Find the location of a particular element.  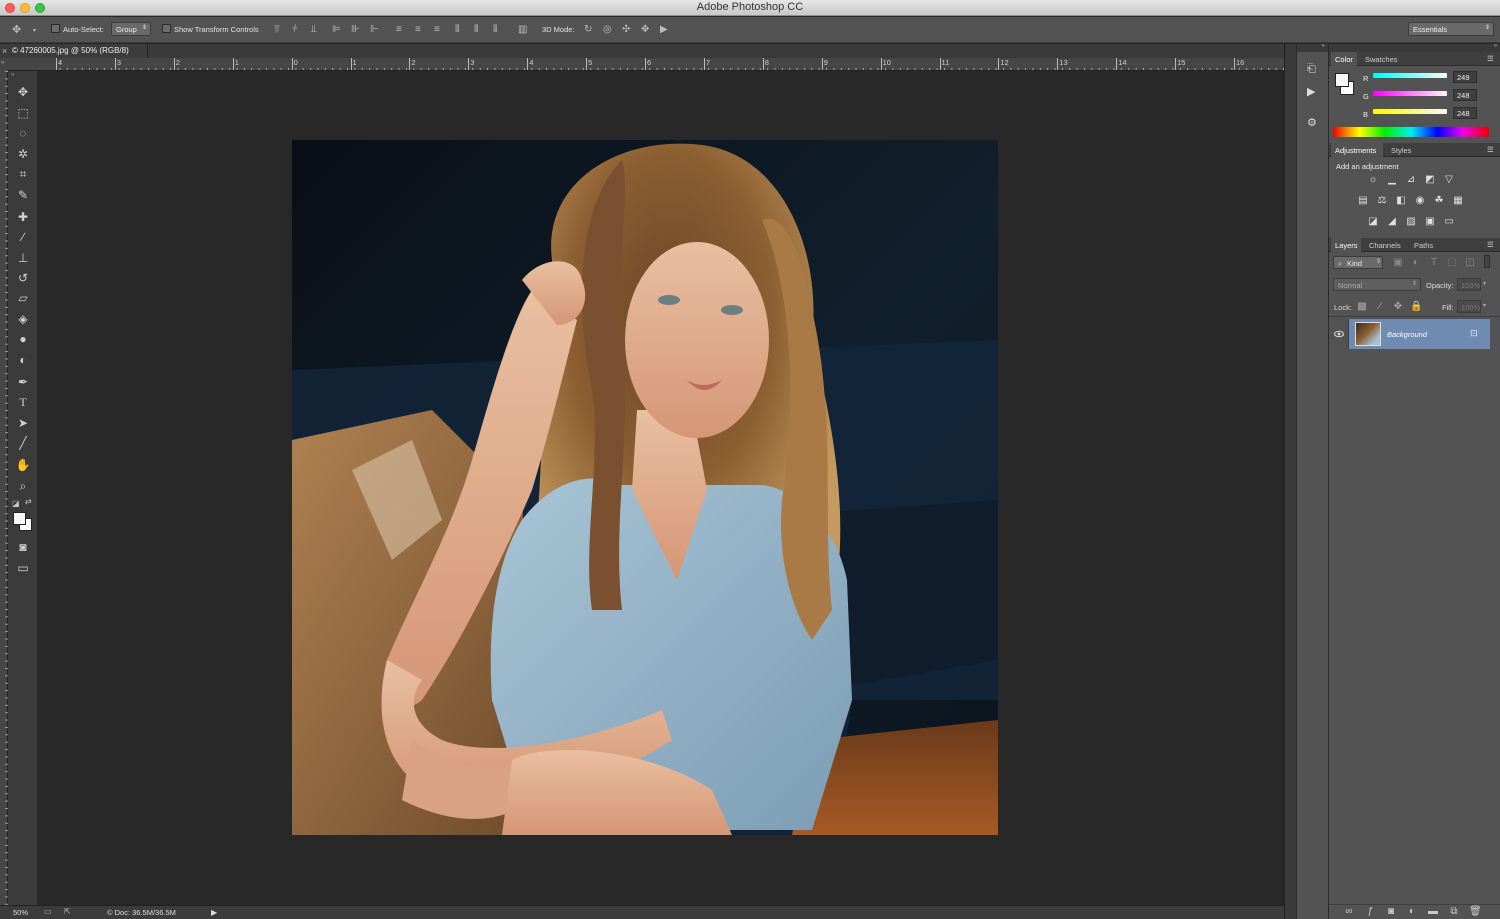

exposure-icon: ◩ is located at coordinates (1430, 180).